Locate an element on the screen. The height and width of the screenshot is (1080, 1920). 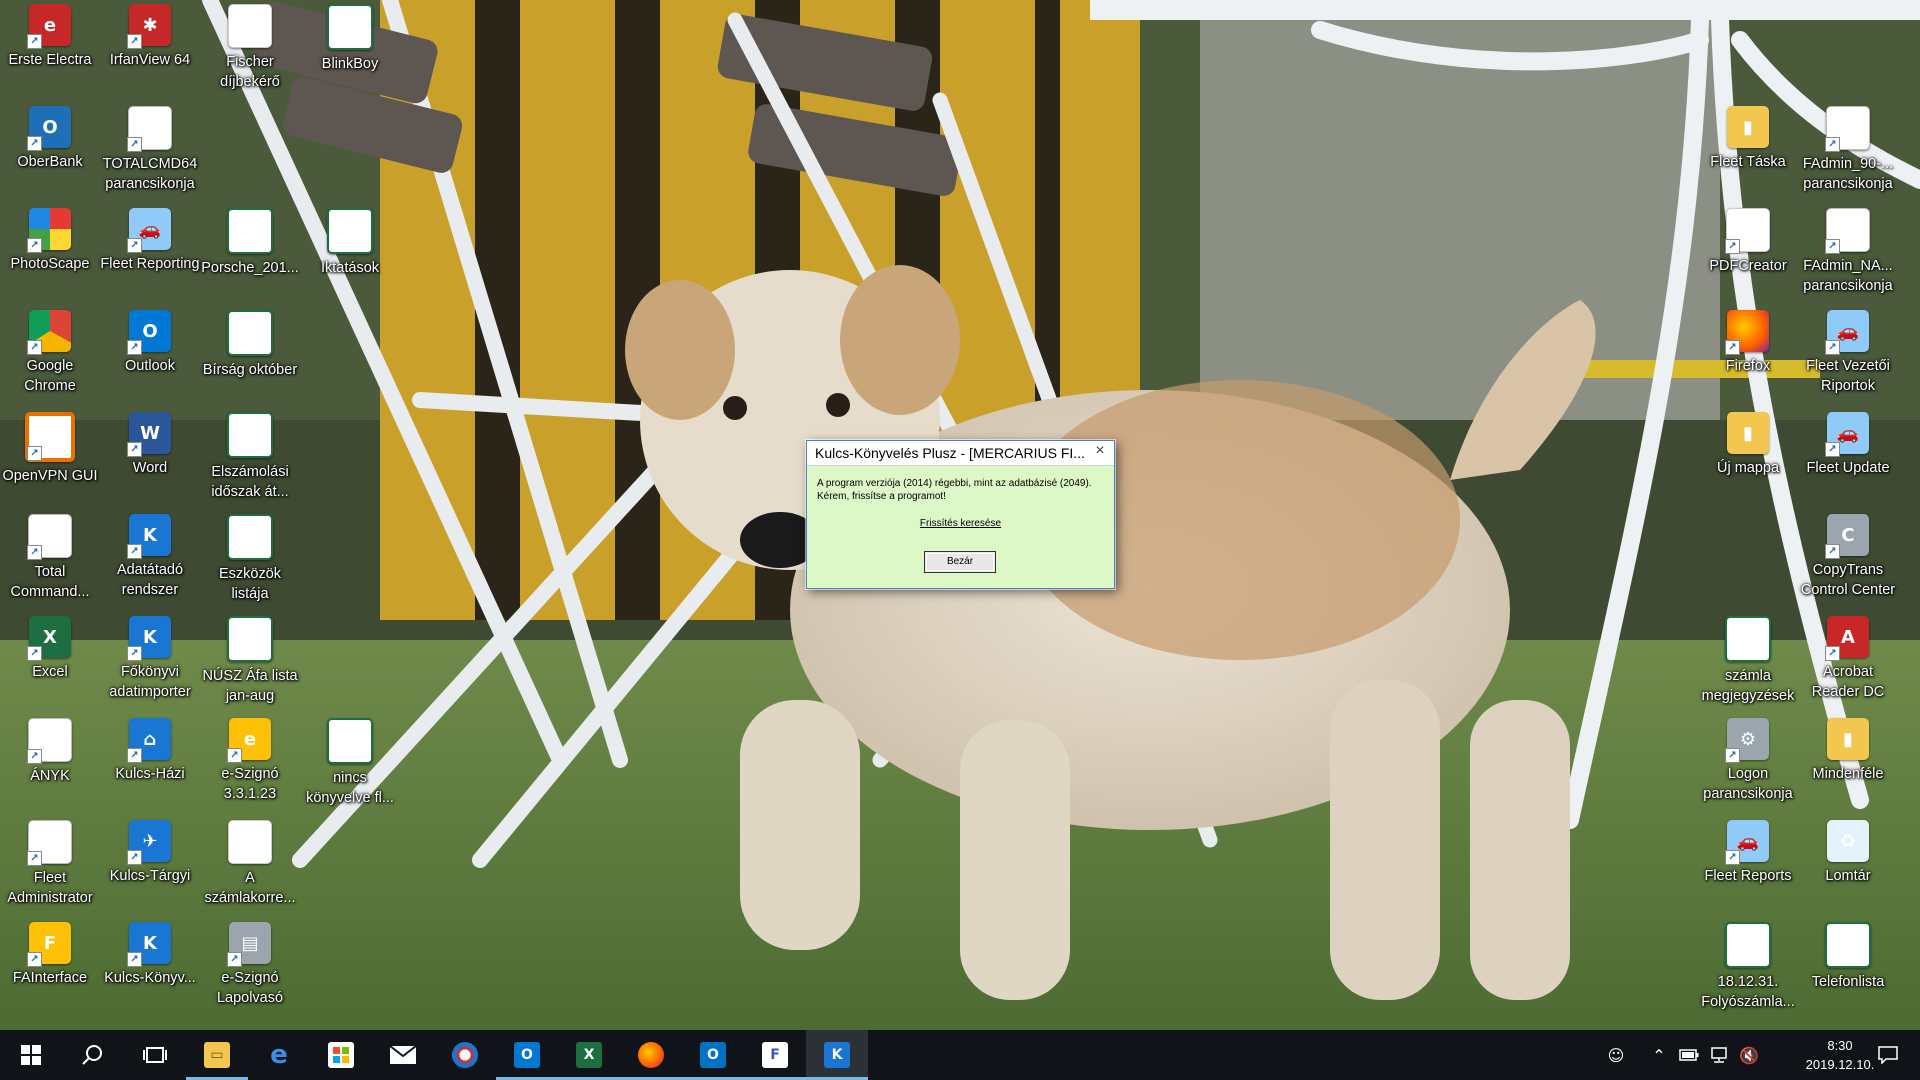
outlook-icon: O is located at coordinates (713, 1055).